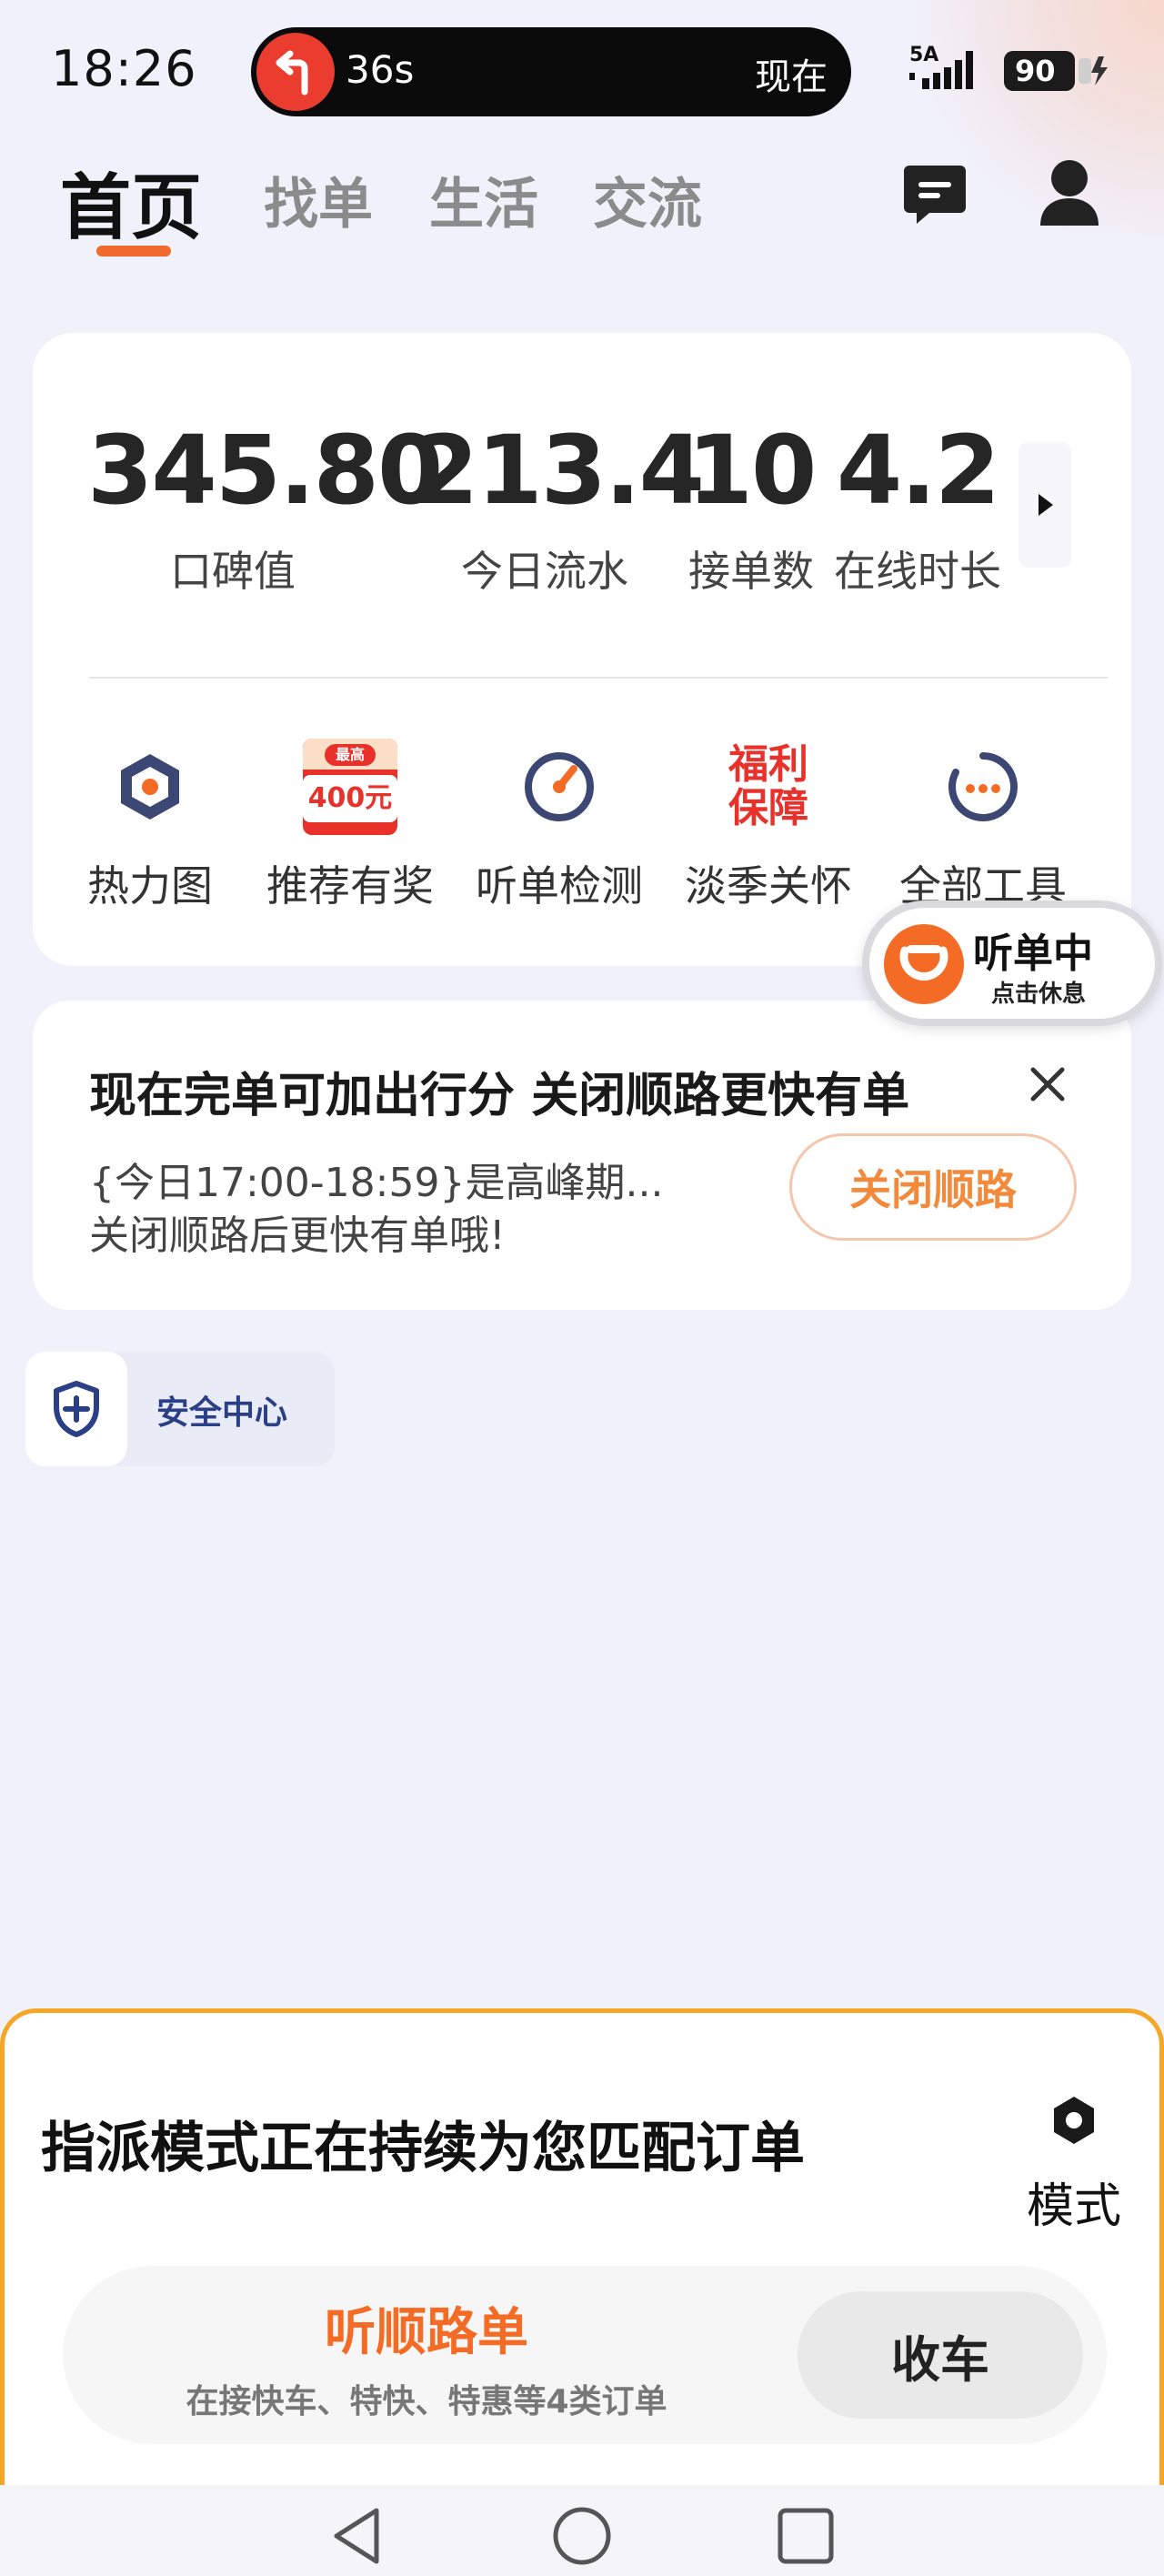  I want to click on tool-all-tools: 全部工具, so click(984, 825).